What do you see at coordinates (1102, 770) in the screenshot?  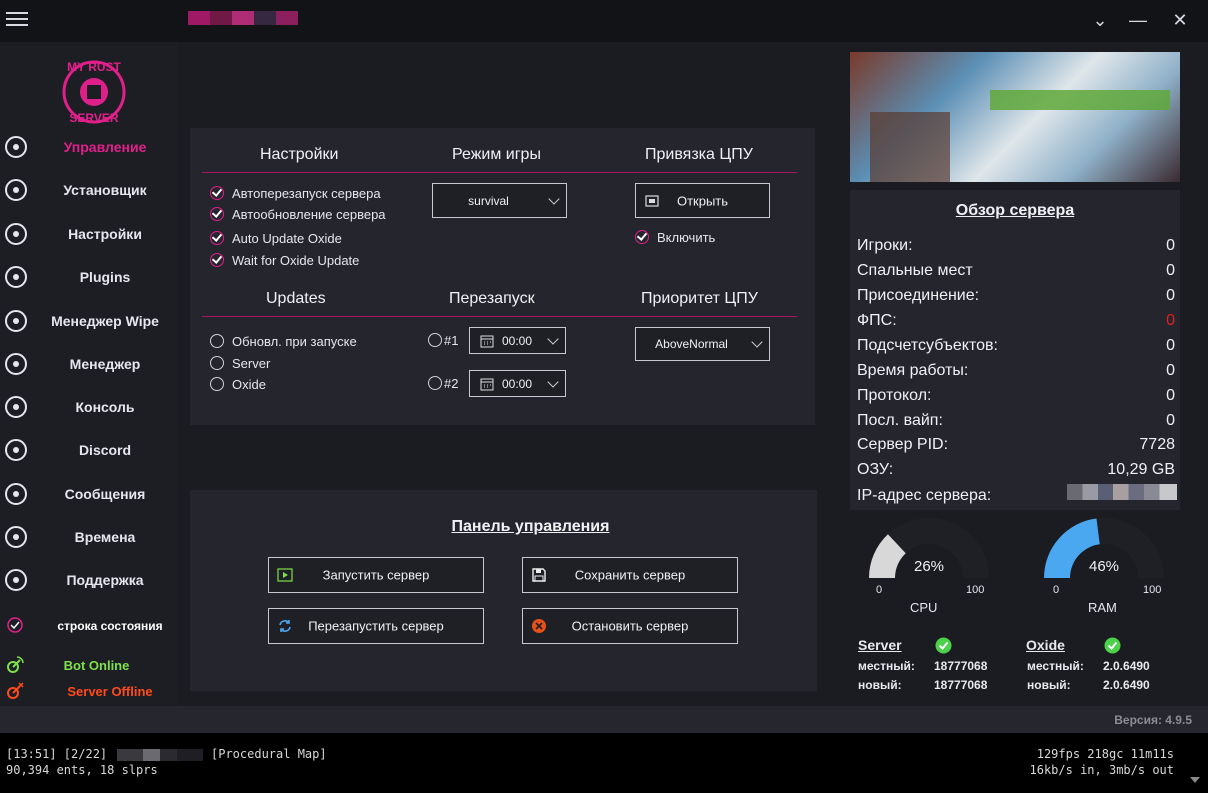 I see `console-line-2-right: 16kb/s in, 3mb/s out` at bounding box center [1102, 770].